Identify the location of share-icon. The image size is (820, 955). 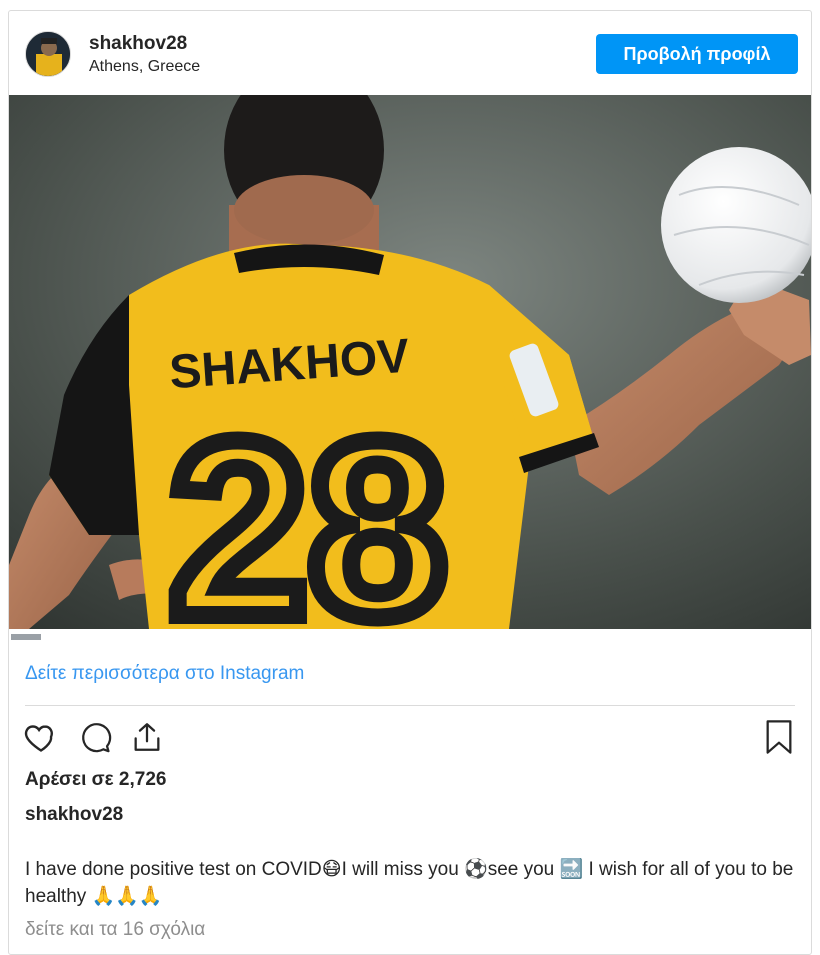
(147, 737).